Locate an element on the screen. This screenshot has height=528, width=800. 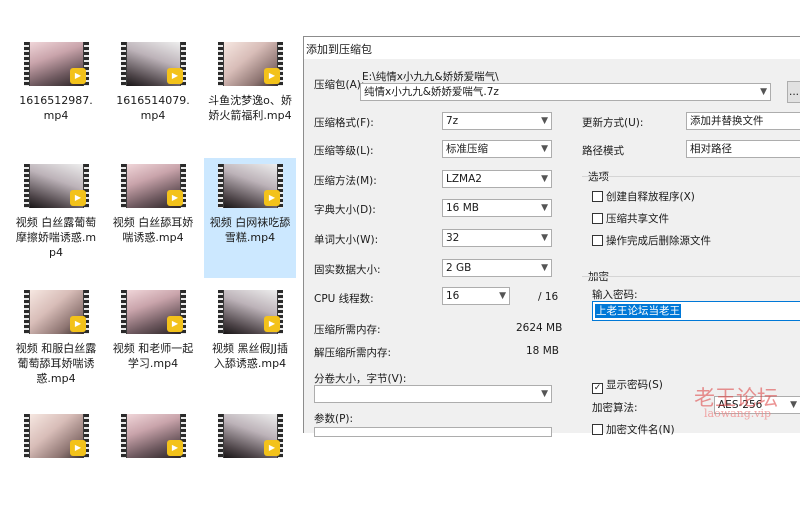
file-name: 视频 白丝舔耳娇喘诱惑.mp4 is located at coordinates (153, 230).